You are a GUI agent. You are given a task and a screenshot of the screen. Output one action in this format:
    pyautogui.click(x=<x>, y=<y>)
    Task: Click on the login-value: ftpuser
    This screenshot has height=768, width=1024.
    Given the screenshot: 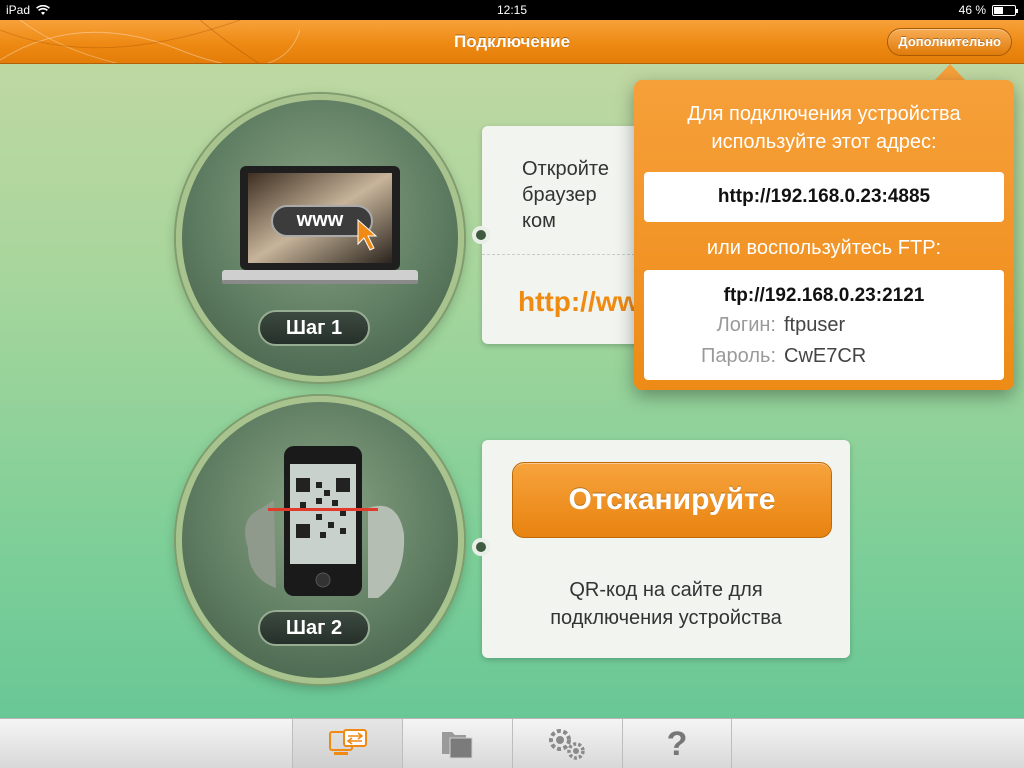 What is the action you would take?
    pyautogui.click(x=814, y=325)
    